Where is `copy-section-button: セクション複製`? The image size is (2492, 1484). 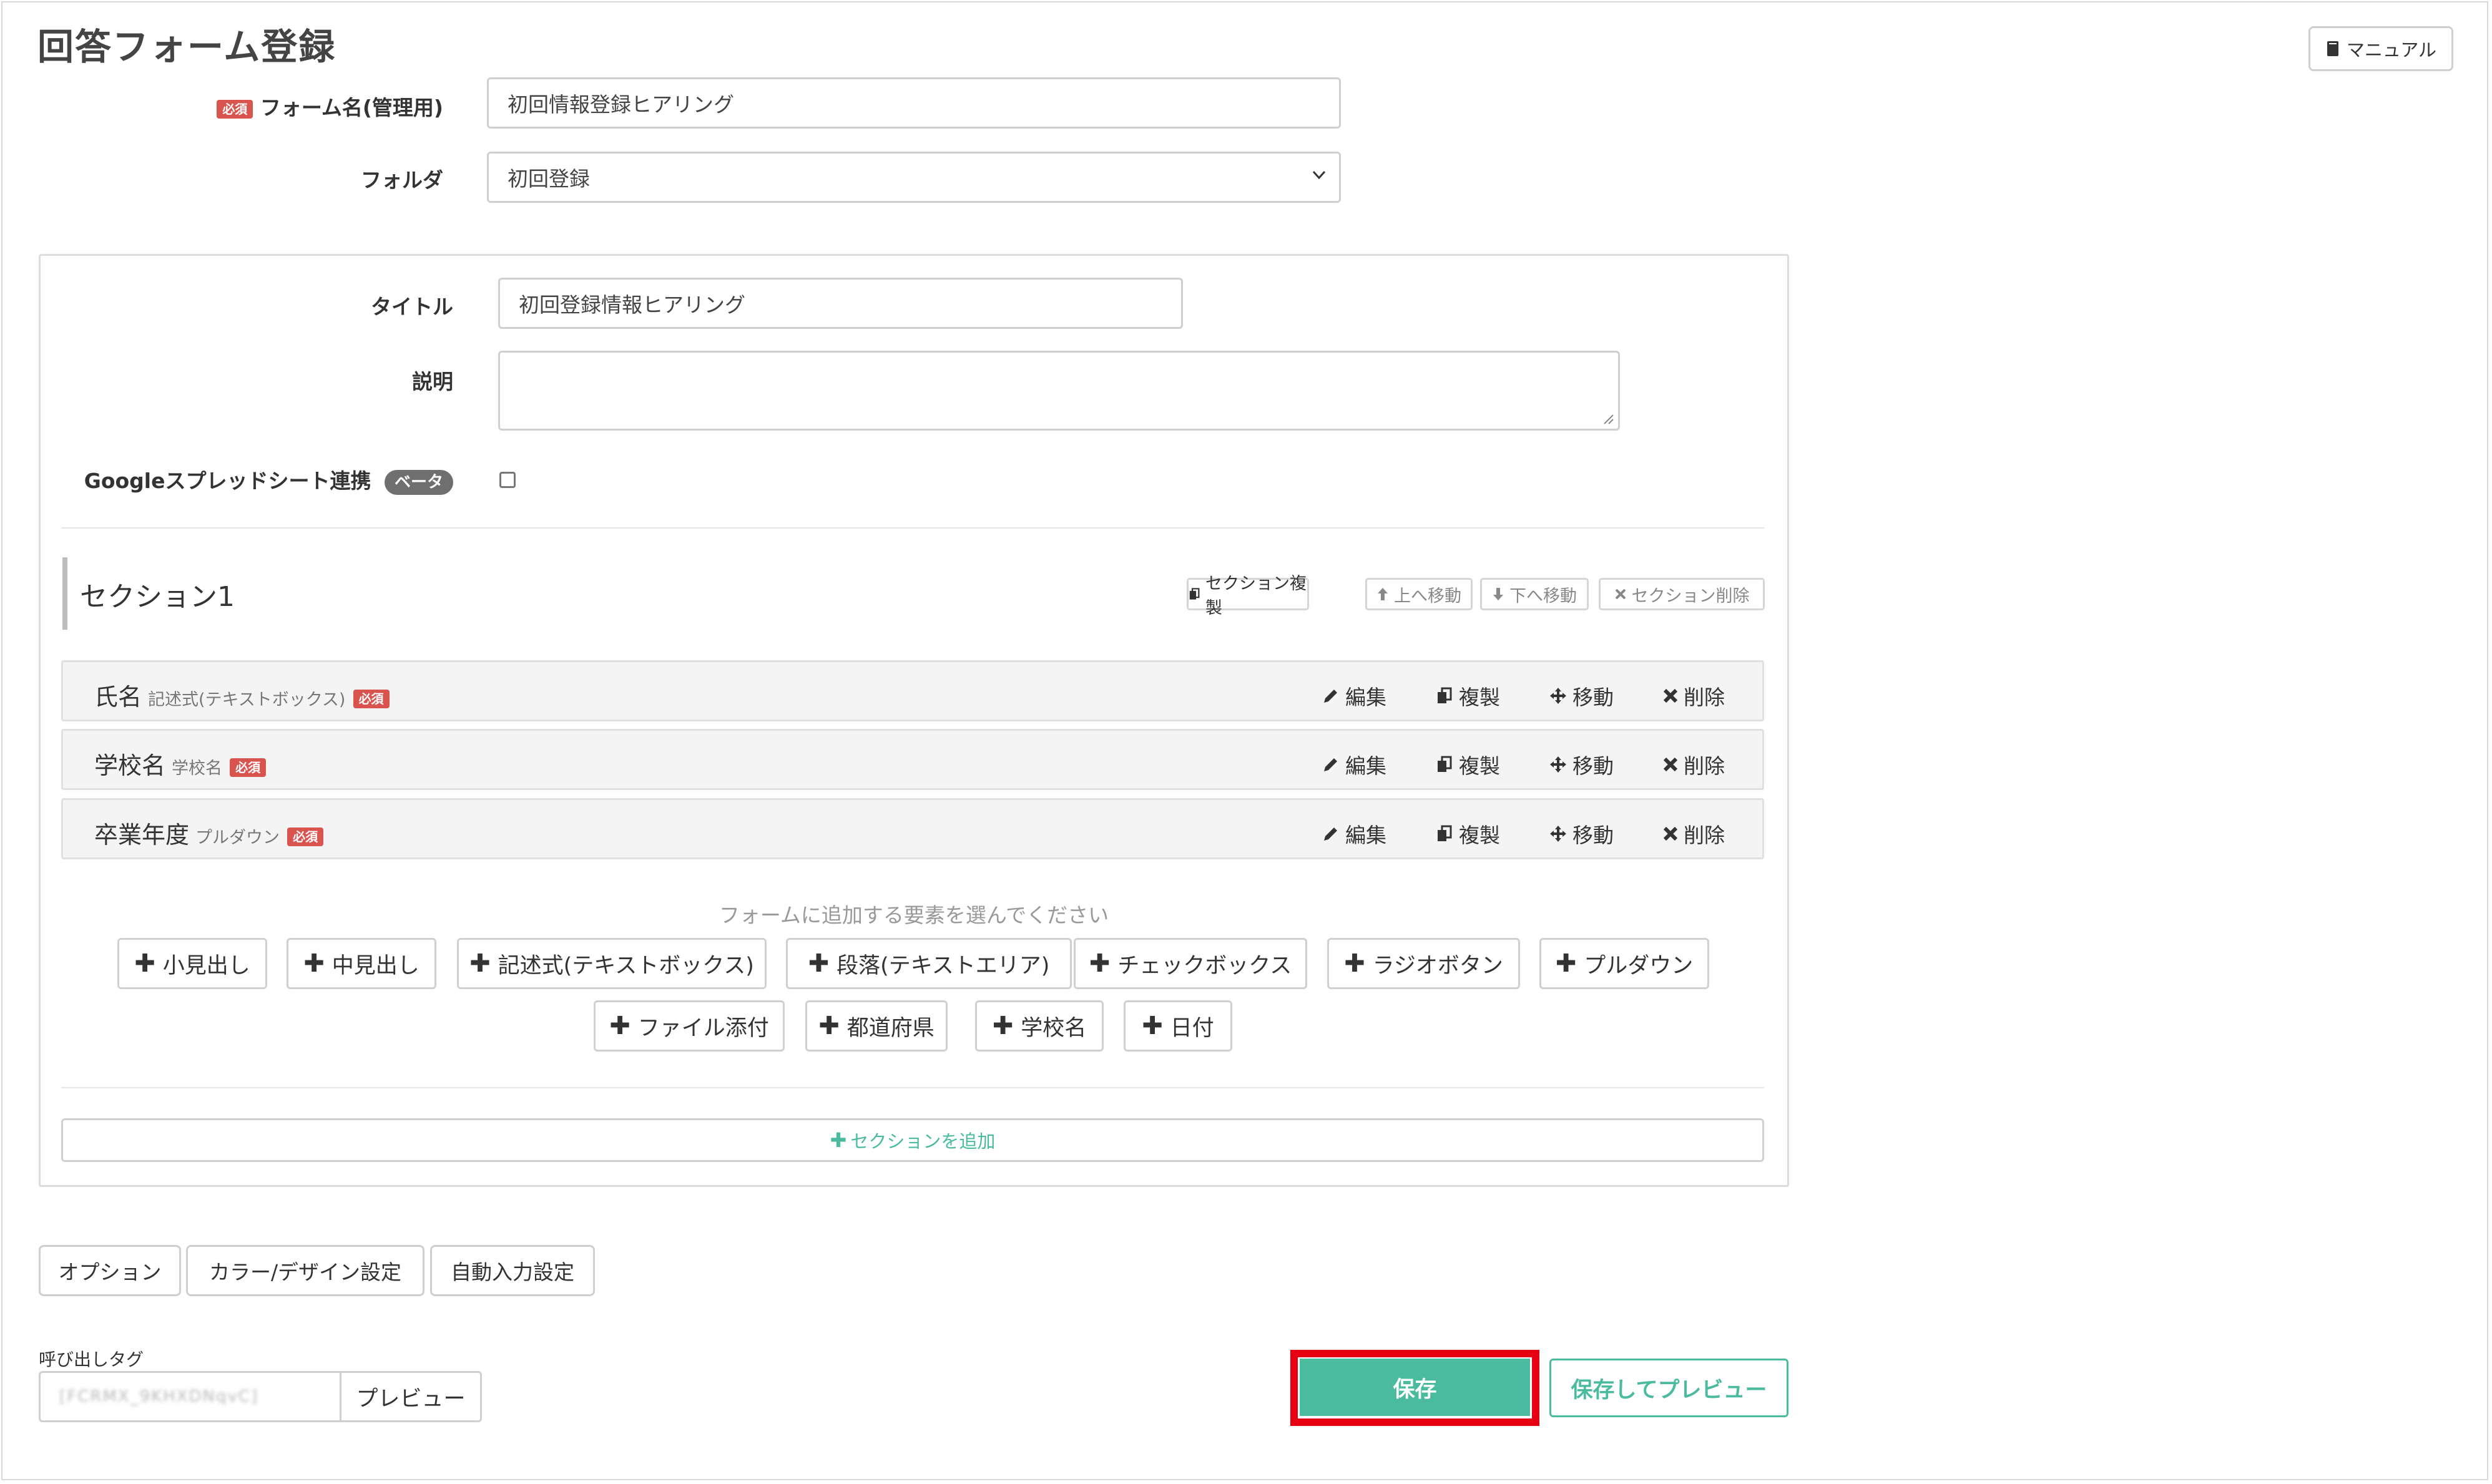 copy-section-button: セクション複製 is located at coordinates (1248, 596).